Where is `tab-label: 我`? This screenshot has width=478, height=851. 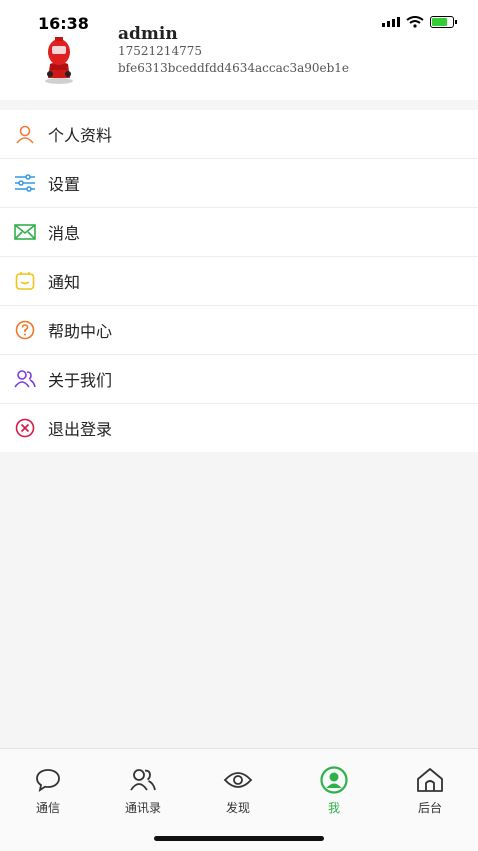
tab-label: 我 is located at coordinates (333, 808).